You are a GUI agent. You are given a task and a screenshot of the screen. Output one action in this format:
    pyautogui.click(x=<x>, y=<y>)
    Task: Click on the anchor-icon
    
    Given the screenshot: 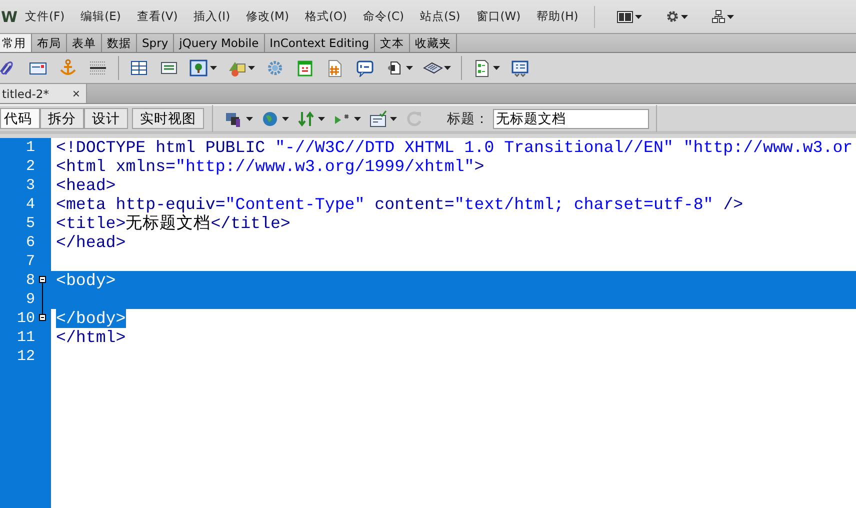 What is the action you would take?
    pyautogui.click(x=68, y=68)
    